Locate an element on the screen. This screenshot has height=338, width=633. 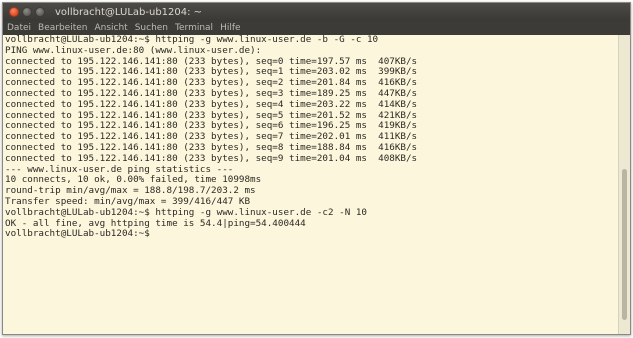
menu-datei: Datei is located at coordinates (19, 28).